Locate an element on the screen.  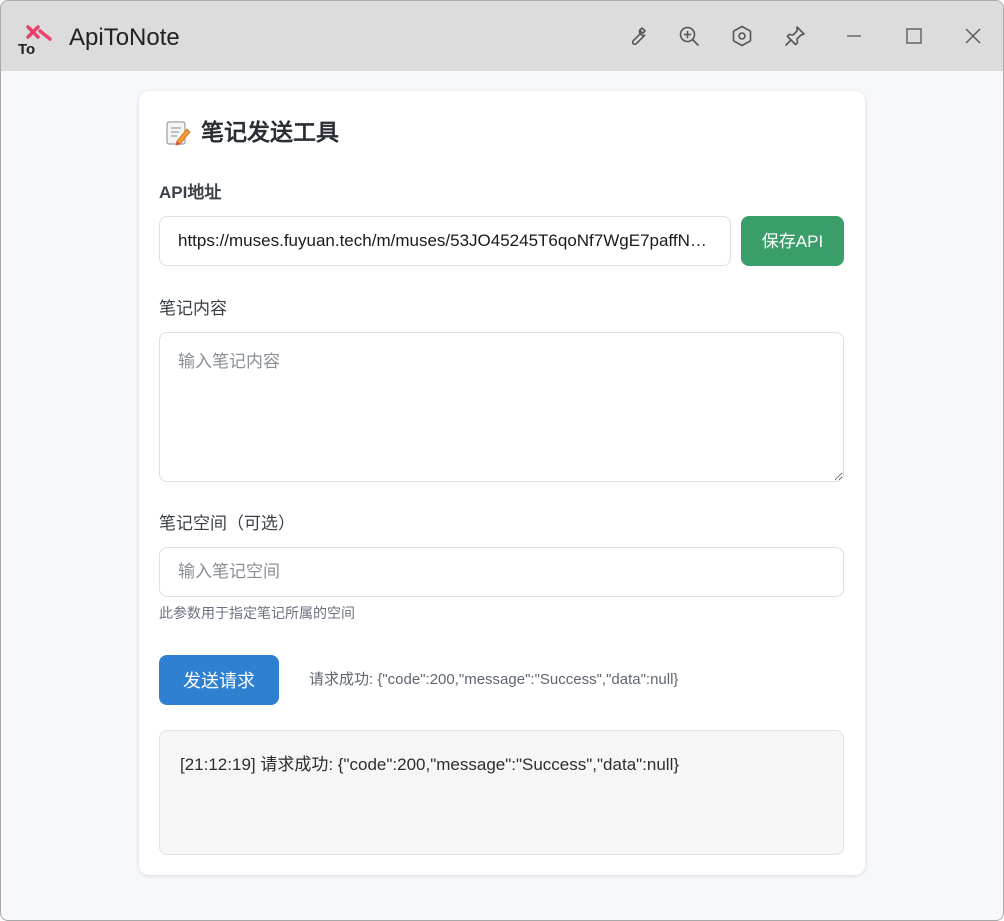
close-icon is located at coordinates (973, 36).